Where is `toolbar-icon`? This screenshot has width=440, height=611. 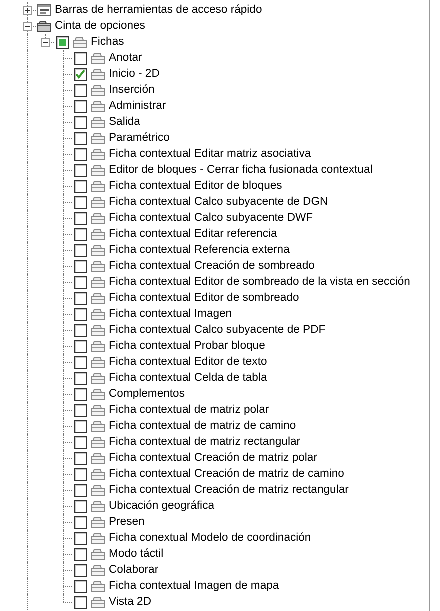
toolbar-icon is located at coordinates (44, 10).